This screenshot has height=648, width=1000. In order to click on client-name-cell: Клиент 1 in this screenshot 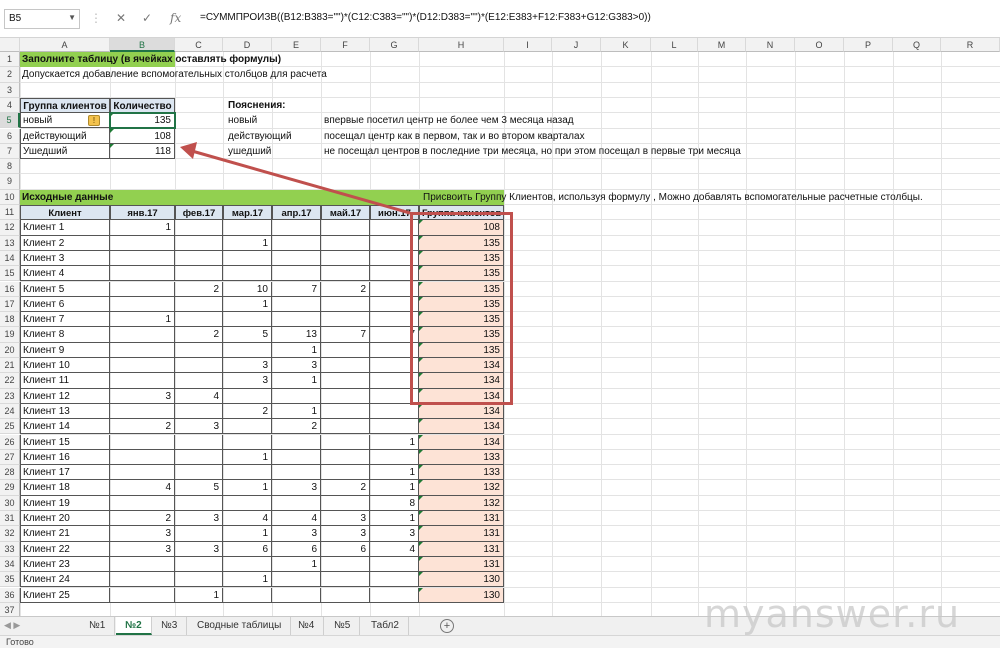, I will do `click(65, 228)`.